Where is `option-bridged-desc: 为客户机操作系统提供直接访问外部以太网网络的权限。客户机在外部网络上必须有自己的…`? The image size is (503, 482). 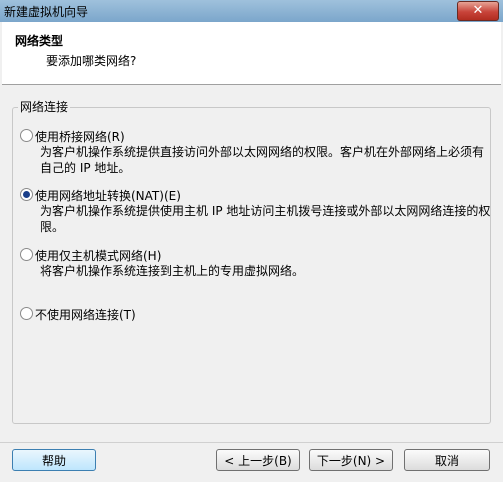
option-bridged-desc: 为客户机操作系统提供直接访问外部以太网网络的权限。客户机在外部网络上必须有自己的… is located at coordinates (262, 160).